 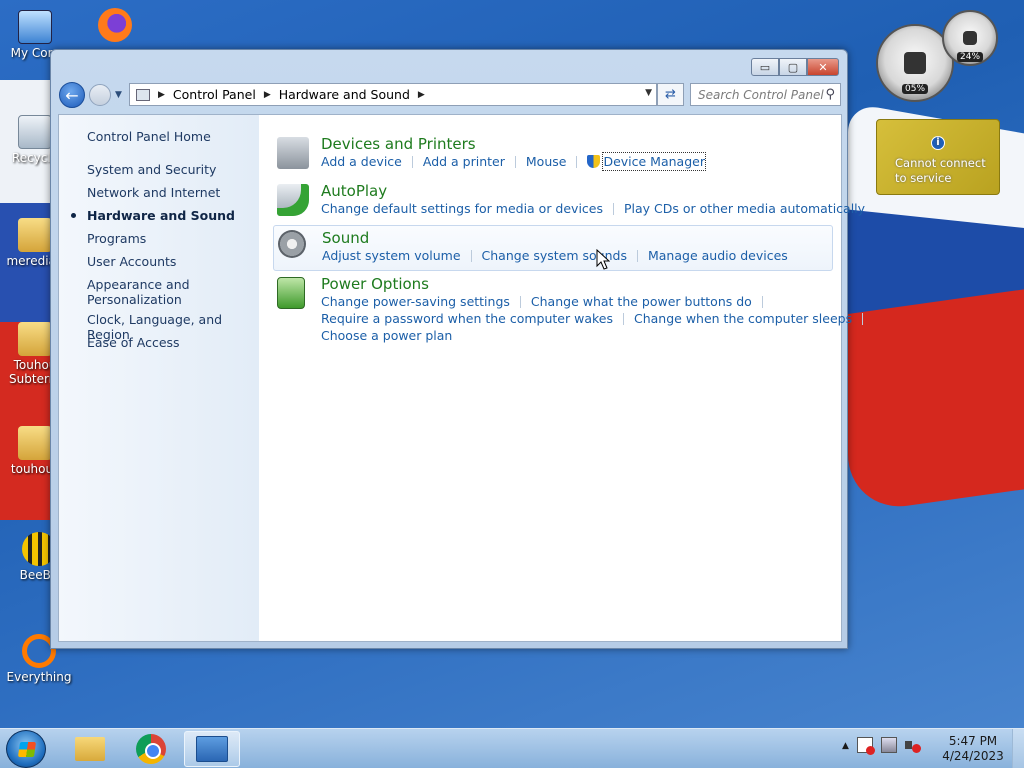 I want to click on weather-gadget: i Cannot connect to service, so click(x=938, y=157).